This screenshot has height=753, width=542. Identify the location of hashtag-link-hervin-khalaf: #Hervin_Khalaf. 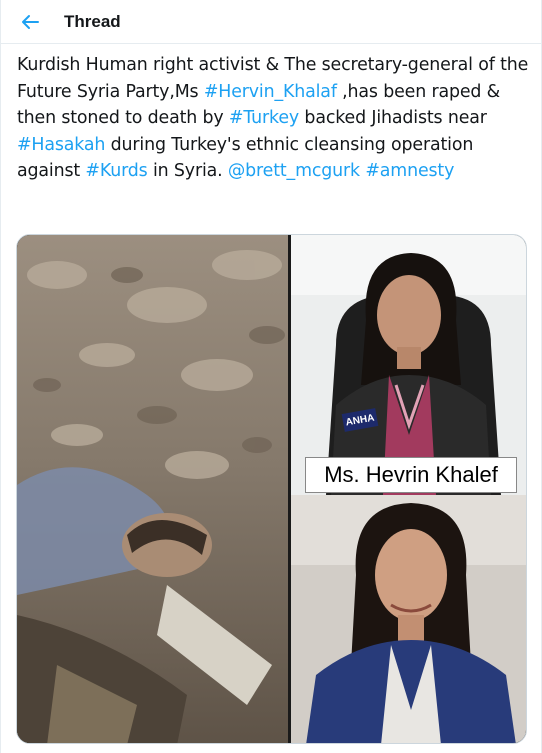
(270, 92).